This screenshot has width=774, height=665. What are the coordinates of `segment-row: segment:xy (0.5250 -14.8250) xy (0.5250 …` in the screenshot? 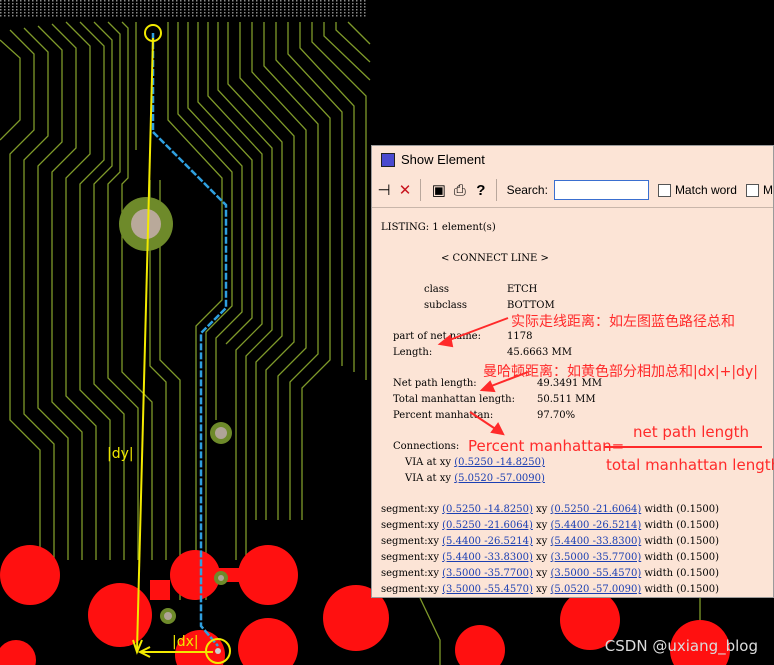 It's located at (550, 510).